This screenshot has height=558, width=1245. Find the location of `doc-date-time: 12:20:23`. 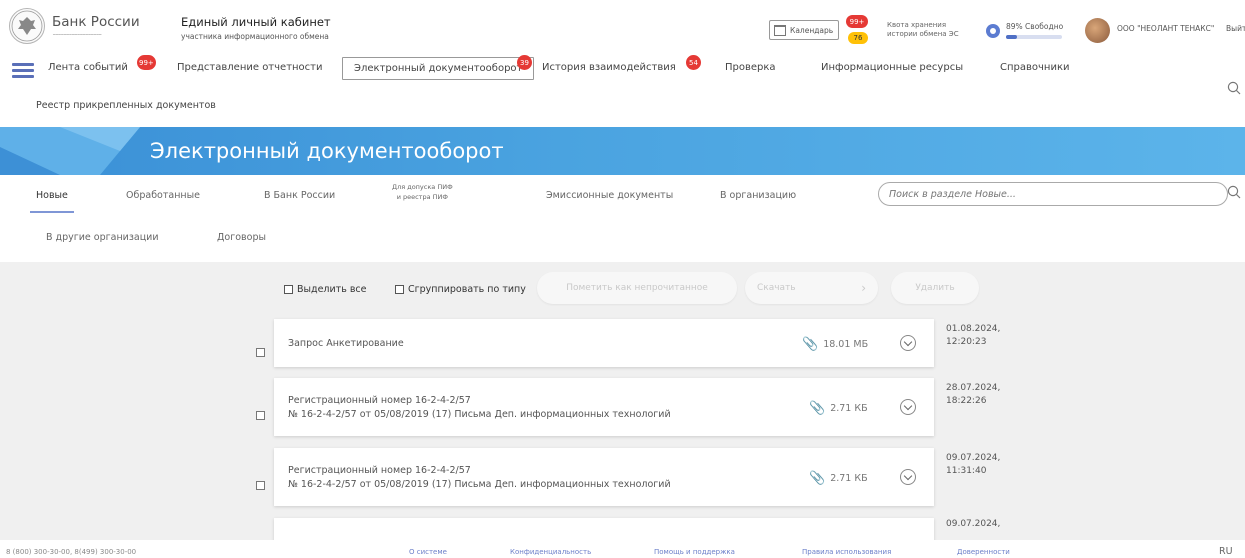

doc-date-time: 12:20:23 is located at coordinates (966, 342).